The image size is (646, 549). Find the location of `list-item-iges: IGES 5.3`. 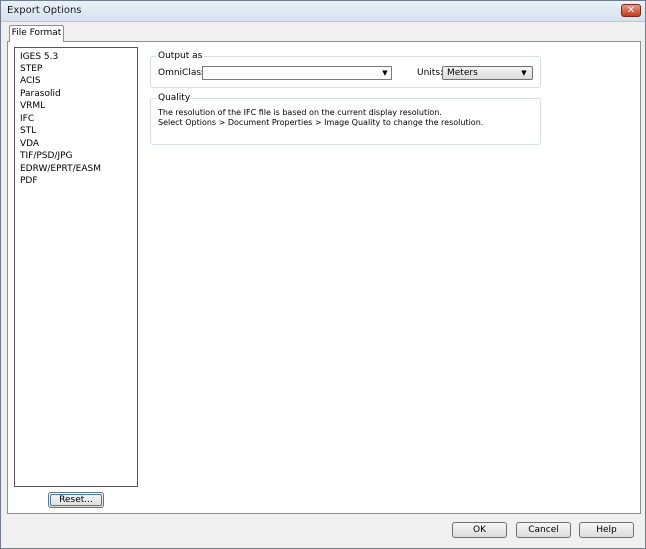

list-item-iges: IGES 5.3 is located at coordinates (39, 57).